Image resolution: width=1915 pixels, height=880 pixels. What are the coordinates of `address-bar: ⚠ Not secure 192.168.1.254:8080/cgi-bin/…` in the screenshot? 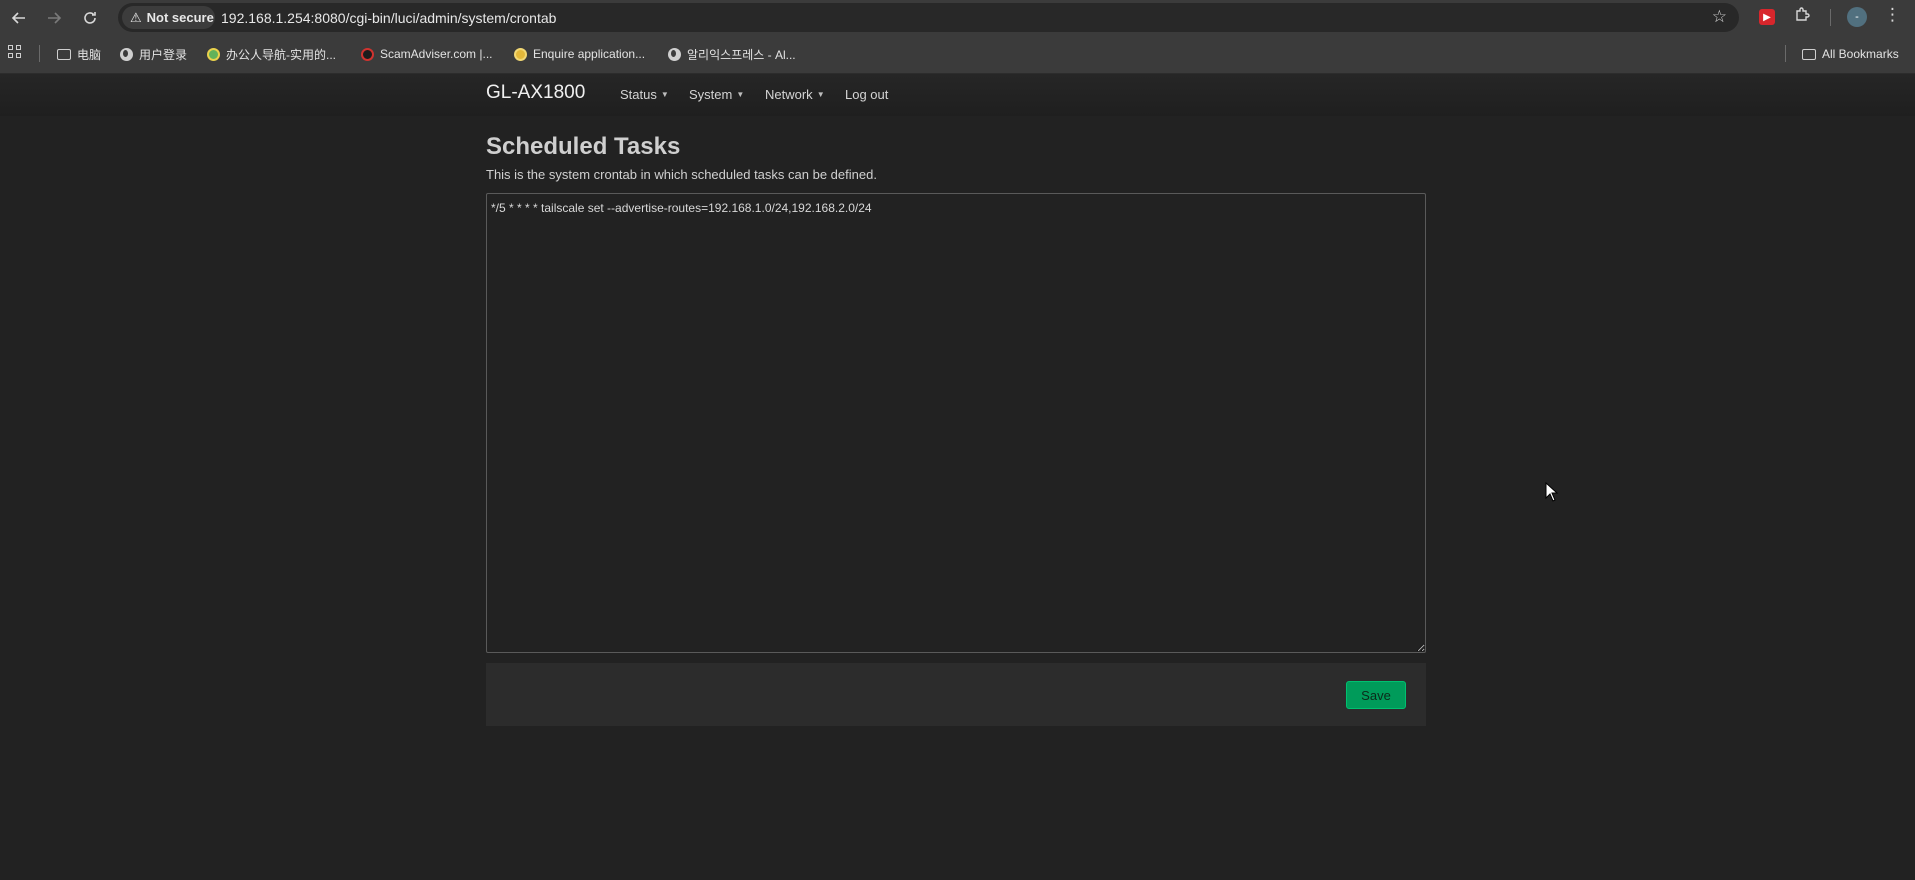 It's located at (928, 17).